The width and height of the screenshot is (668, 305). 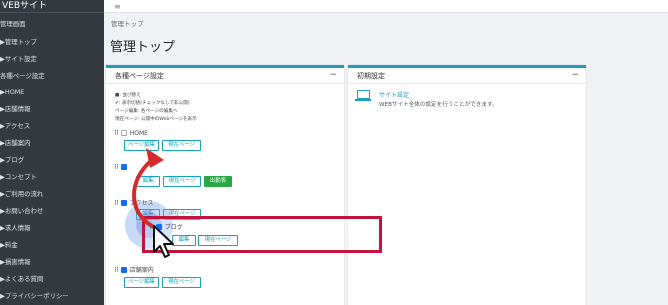 What do you see at coordinates (163, 241) in the screenshot?
I see `mouse-cursor-icon` at bounding box center [163, 241].